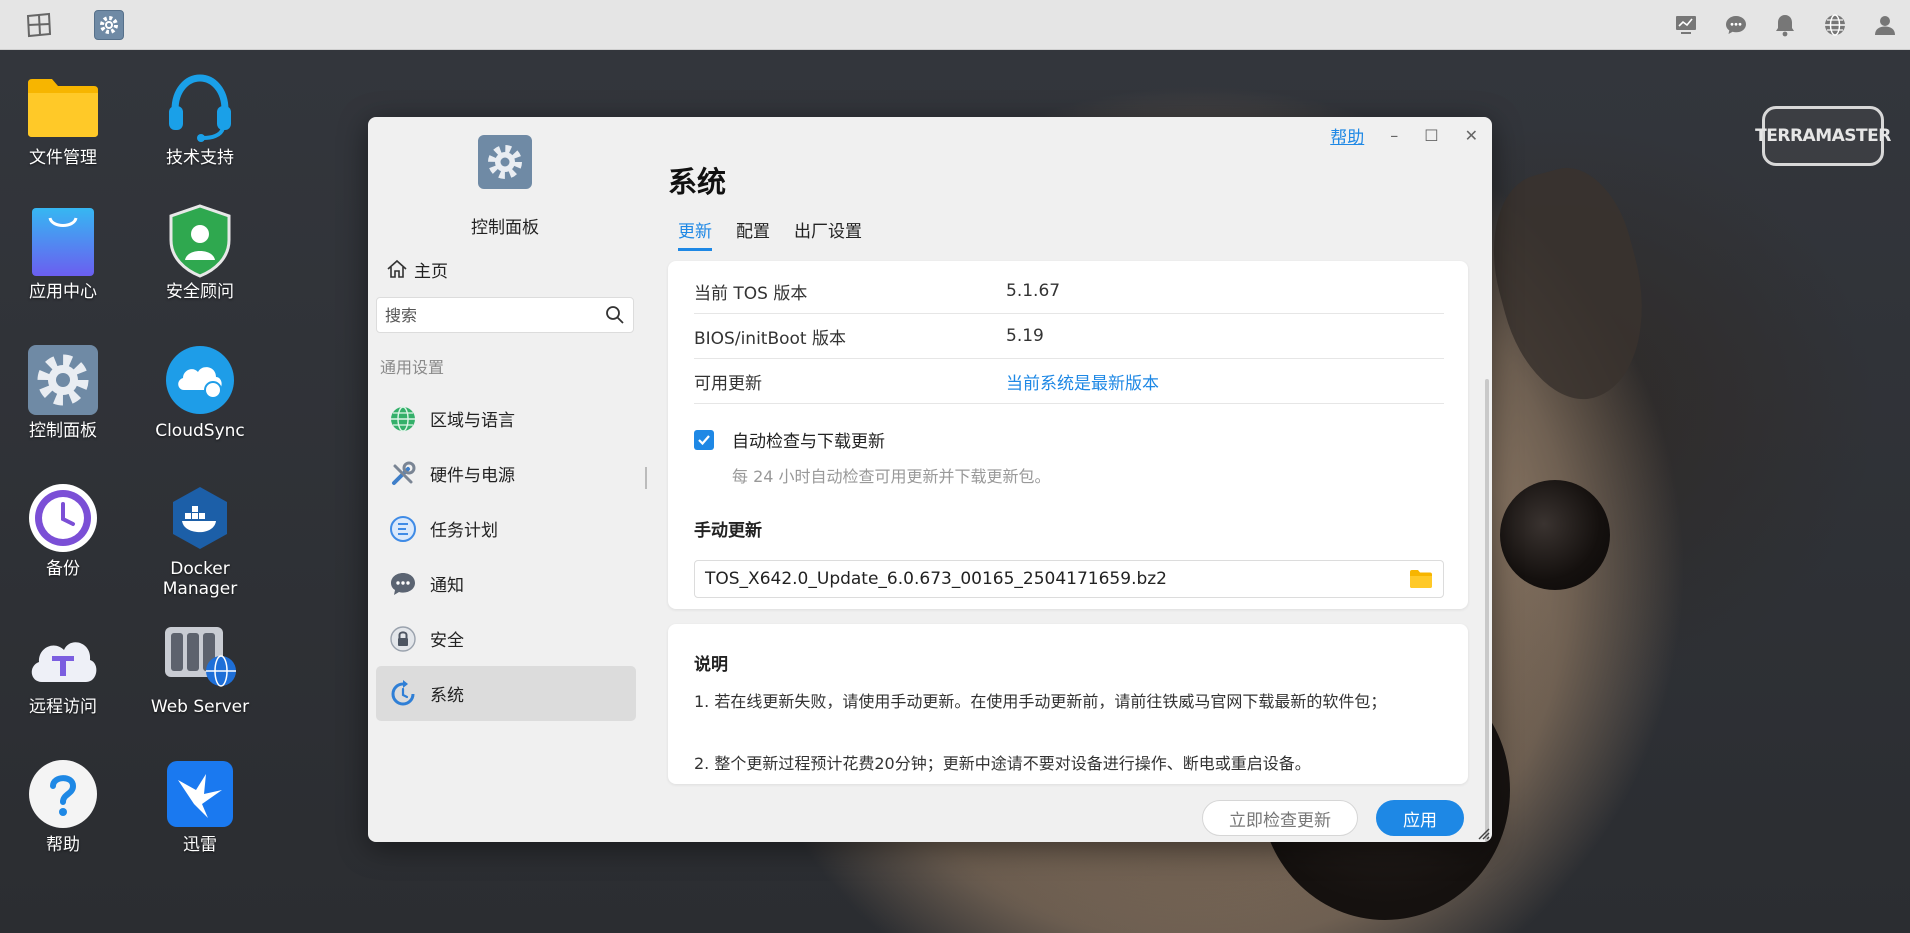  I want to click on checkmark-icon, so click(704, 439).